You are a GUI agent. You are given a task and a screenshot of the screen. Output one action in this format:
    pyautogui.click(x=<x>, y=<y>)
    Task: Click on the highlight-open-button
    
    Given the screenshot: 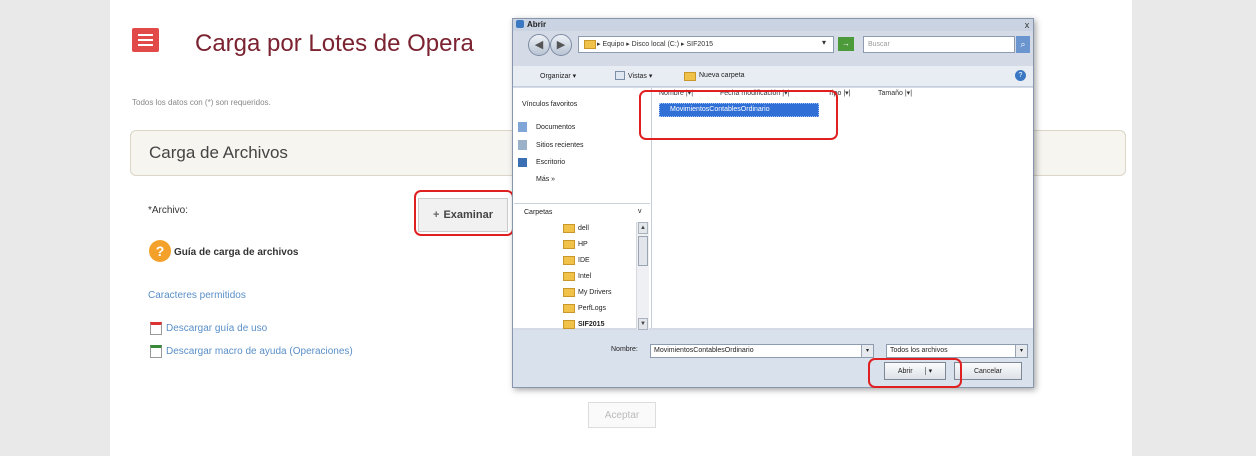 What is the action you would take?
    pyautogui.click(x=915, y=373)
    